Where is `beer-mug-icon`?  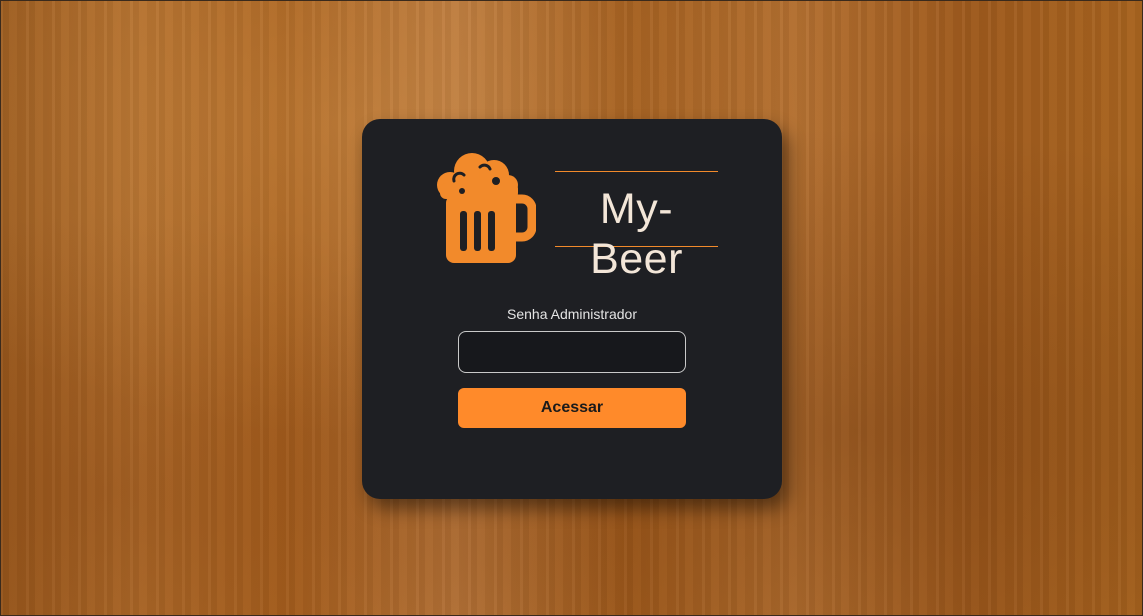
beer-mug-icon is located at coordinates (486, 208).